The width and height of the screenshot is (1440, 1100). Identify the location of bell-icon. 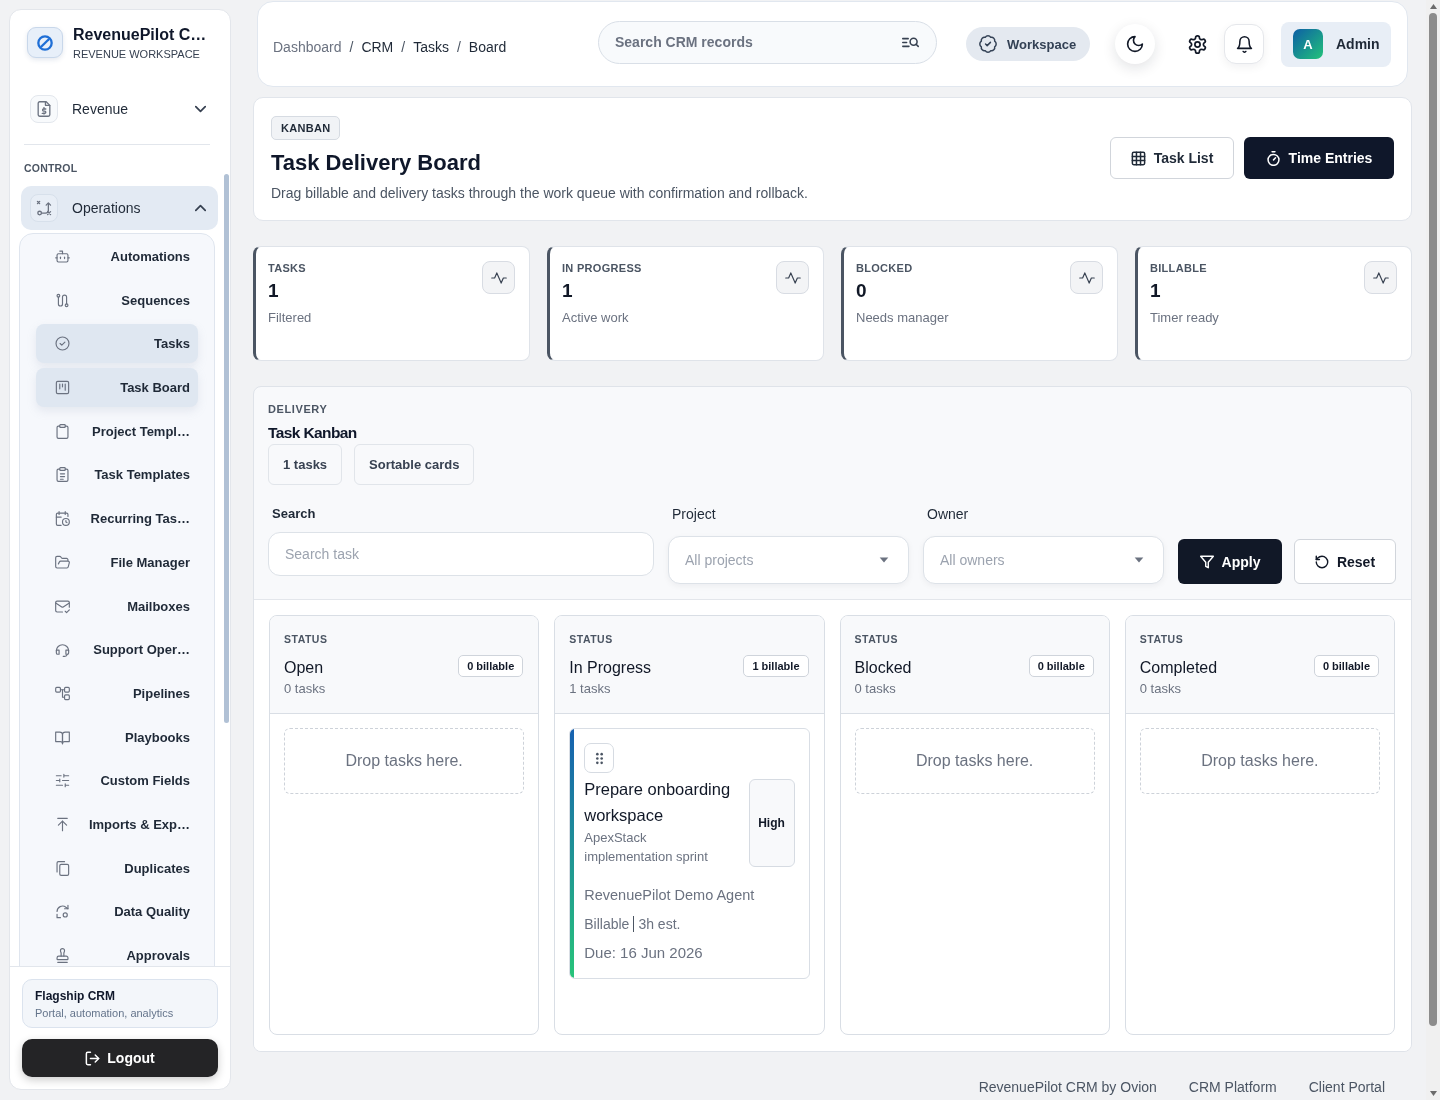
(1244, 44).